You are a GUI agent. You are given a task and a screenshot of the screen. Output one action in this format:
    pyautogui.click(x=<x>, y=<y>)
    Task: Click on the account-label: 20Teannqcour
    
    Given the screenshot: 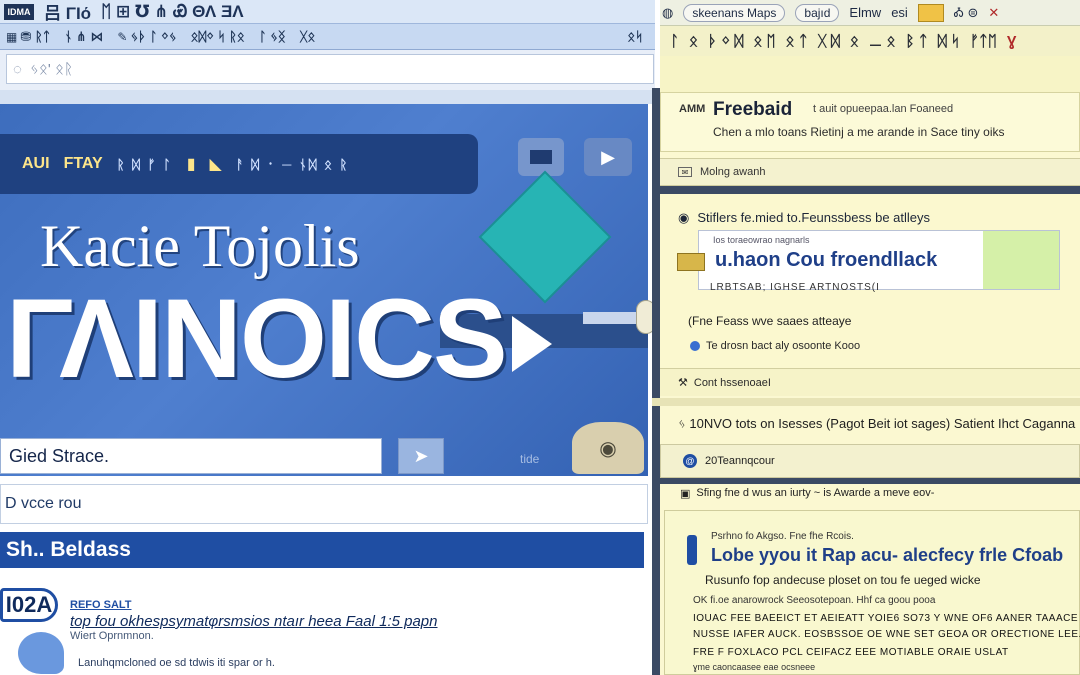 What is the action you would take?
    pyautogui.click(x=740, y=461)
    